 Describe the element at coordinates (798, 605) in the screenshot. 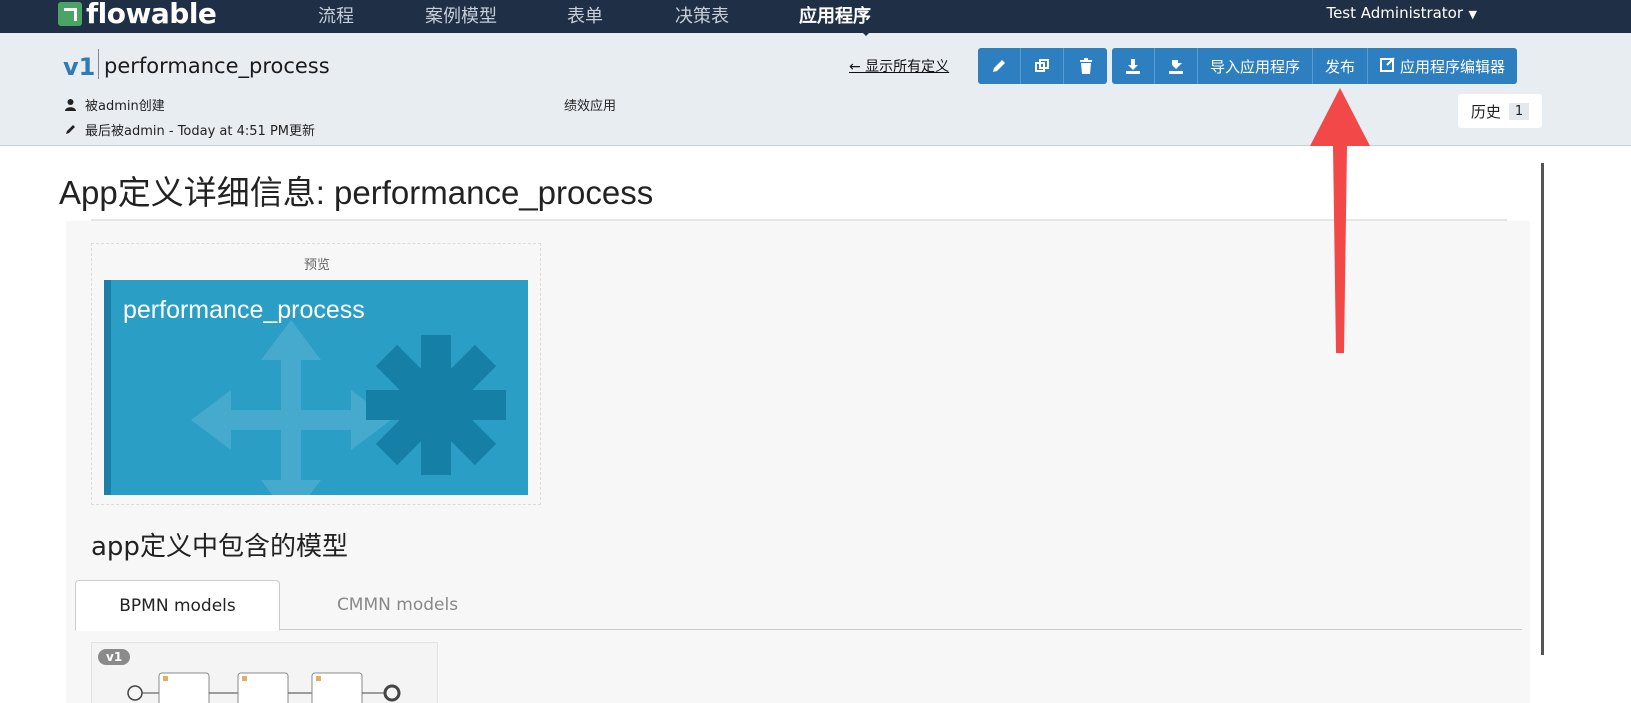

I see `model-tabs: BPMN models CMMN models` at that location.